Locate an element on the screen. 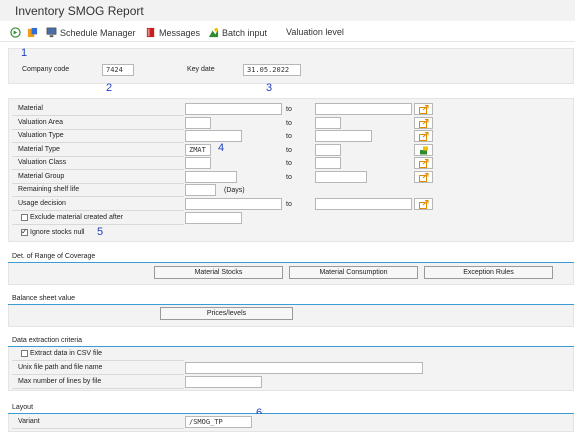 This screenshot has width=575, height=432. shelf-life-row: Remaining shelf life is located at coordinates (98, 190).